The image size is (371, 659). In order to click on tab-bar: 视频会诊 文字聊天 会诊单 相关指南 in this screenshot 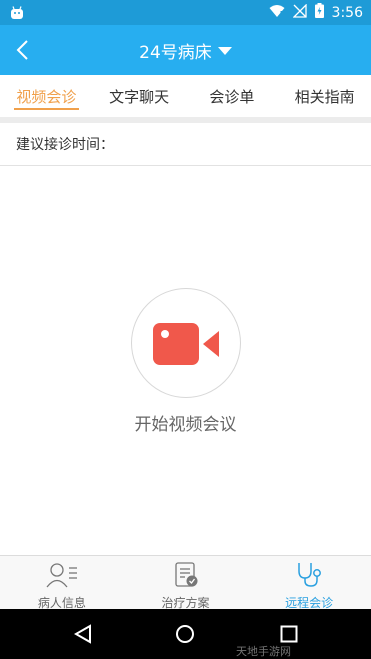, I will do `click(185, 96)`.